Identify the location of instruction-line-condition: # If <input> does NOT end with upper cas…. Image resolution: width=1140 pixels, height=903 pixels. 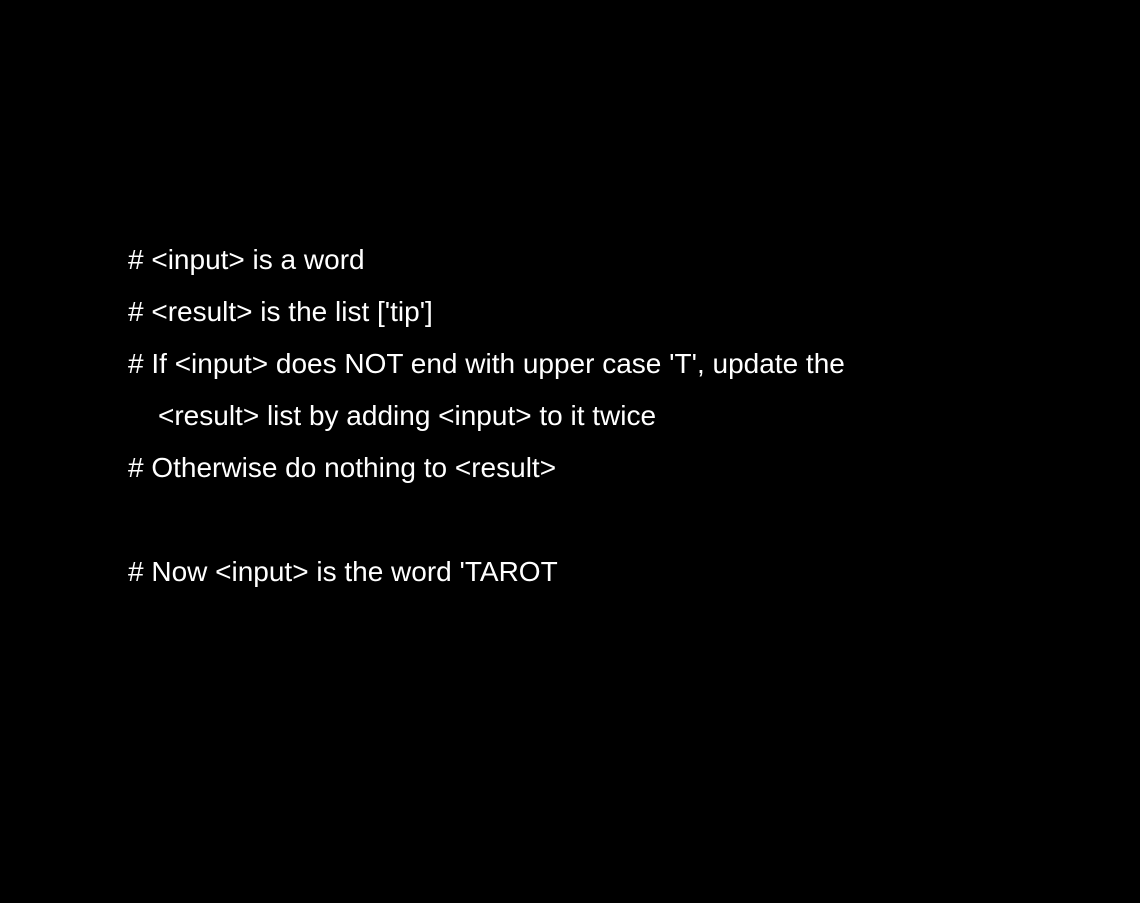
(486, 363).